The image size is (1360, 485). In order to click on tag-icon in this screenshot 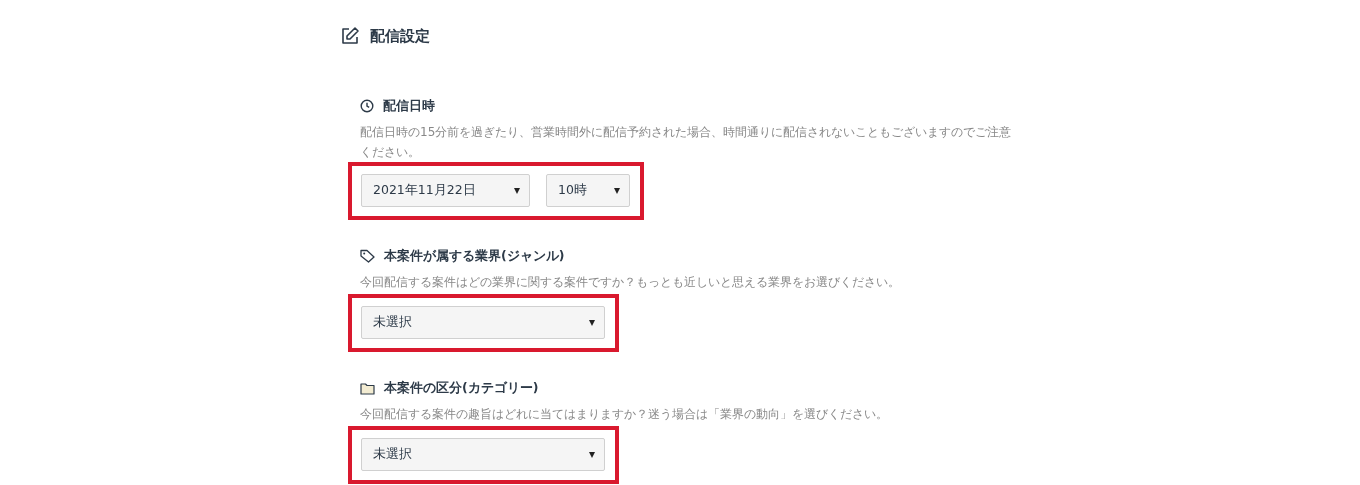, I will do `click(367, 256)`.